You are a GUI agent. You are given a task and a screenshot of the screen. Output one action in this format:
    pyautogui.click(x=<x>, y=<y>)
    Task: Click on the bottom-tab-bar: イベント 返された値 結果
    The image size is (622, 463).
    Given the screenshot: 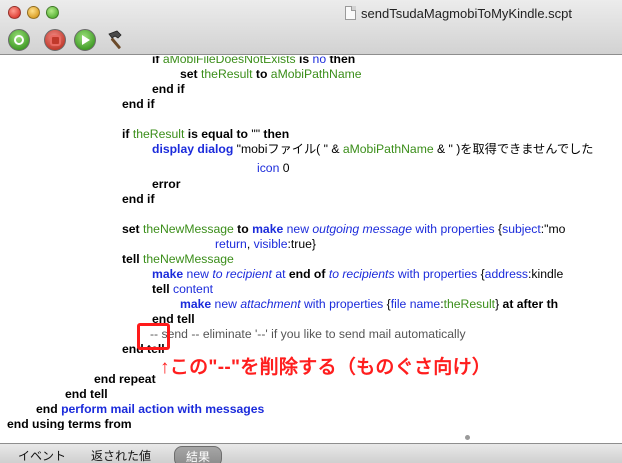 What is the action you would take?
    pyautogui.click(x=311, y=453)
    